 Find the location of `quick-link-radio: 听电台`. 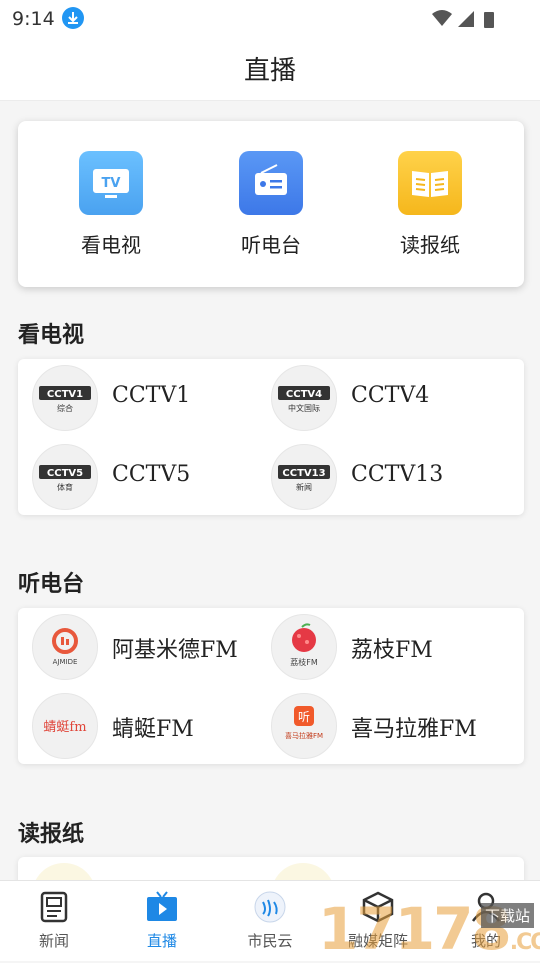

quick-link-radio: 听电台 is located at coordinates (271, 204).